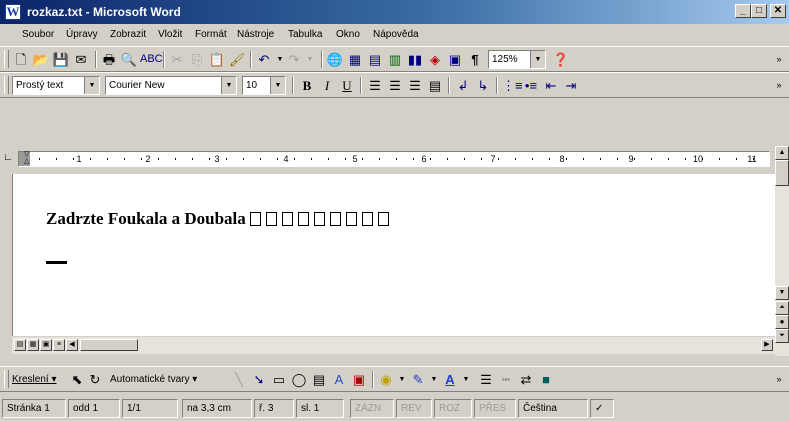 This screenshot has height=421, width=789. Describe the element at coordinates (395, 59) in the screenshot. I see `insert-excel-icon: ▥` at that location.